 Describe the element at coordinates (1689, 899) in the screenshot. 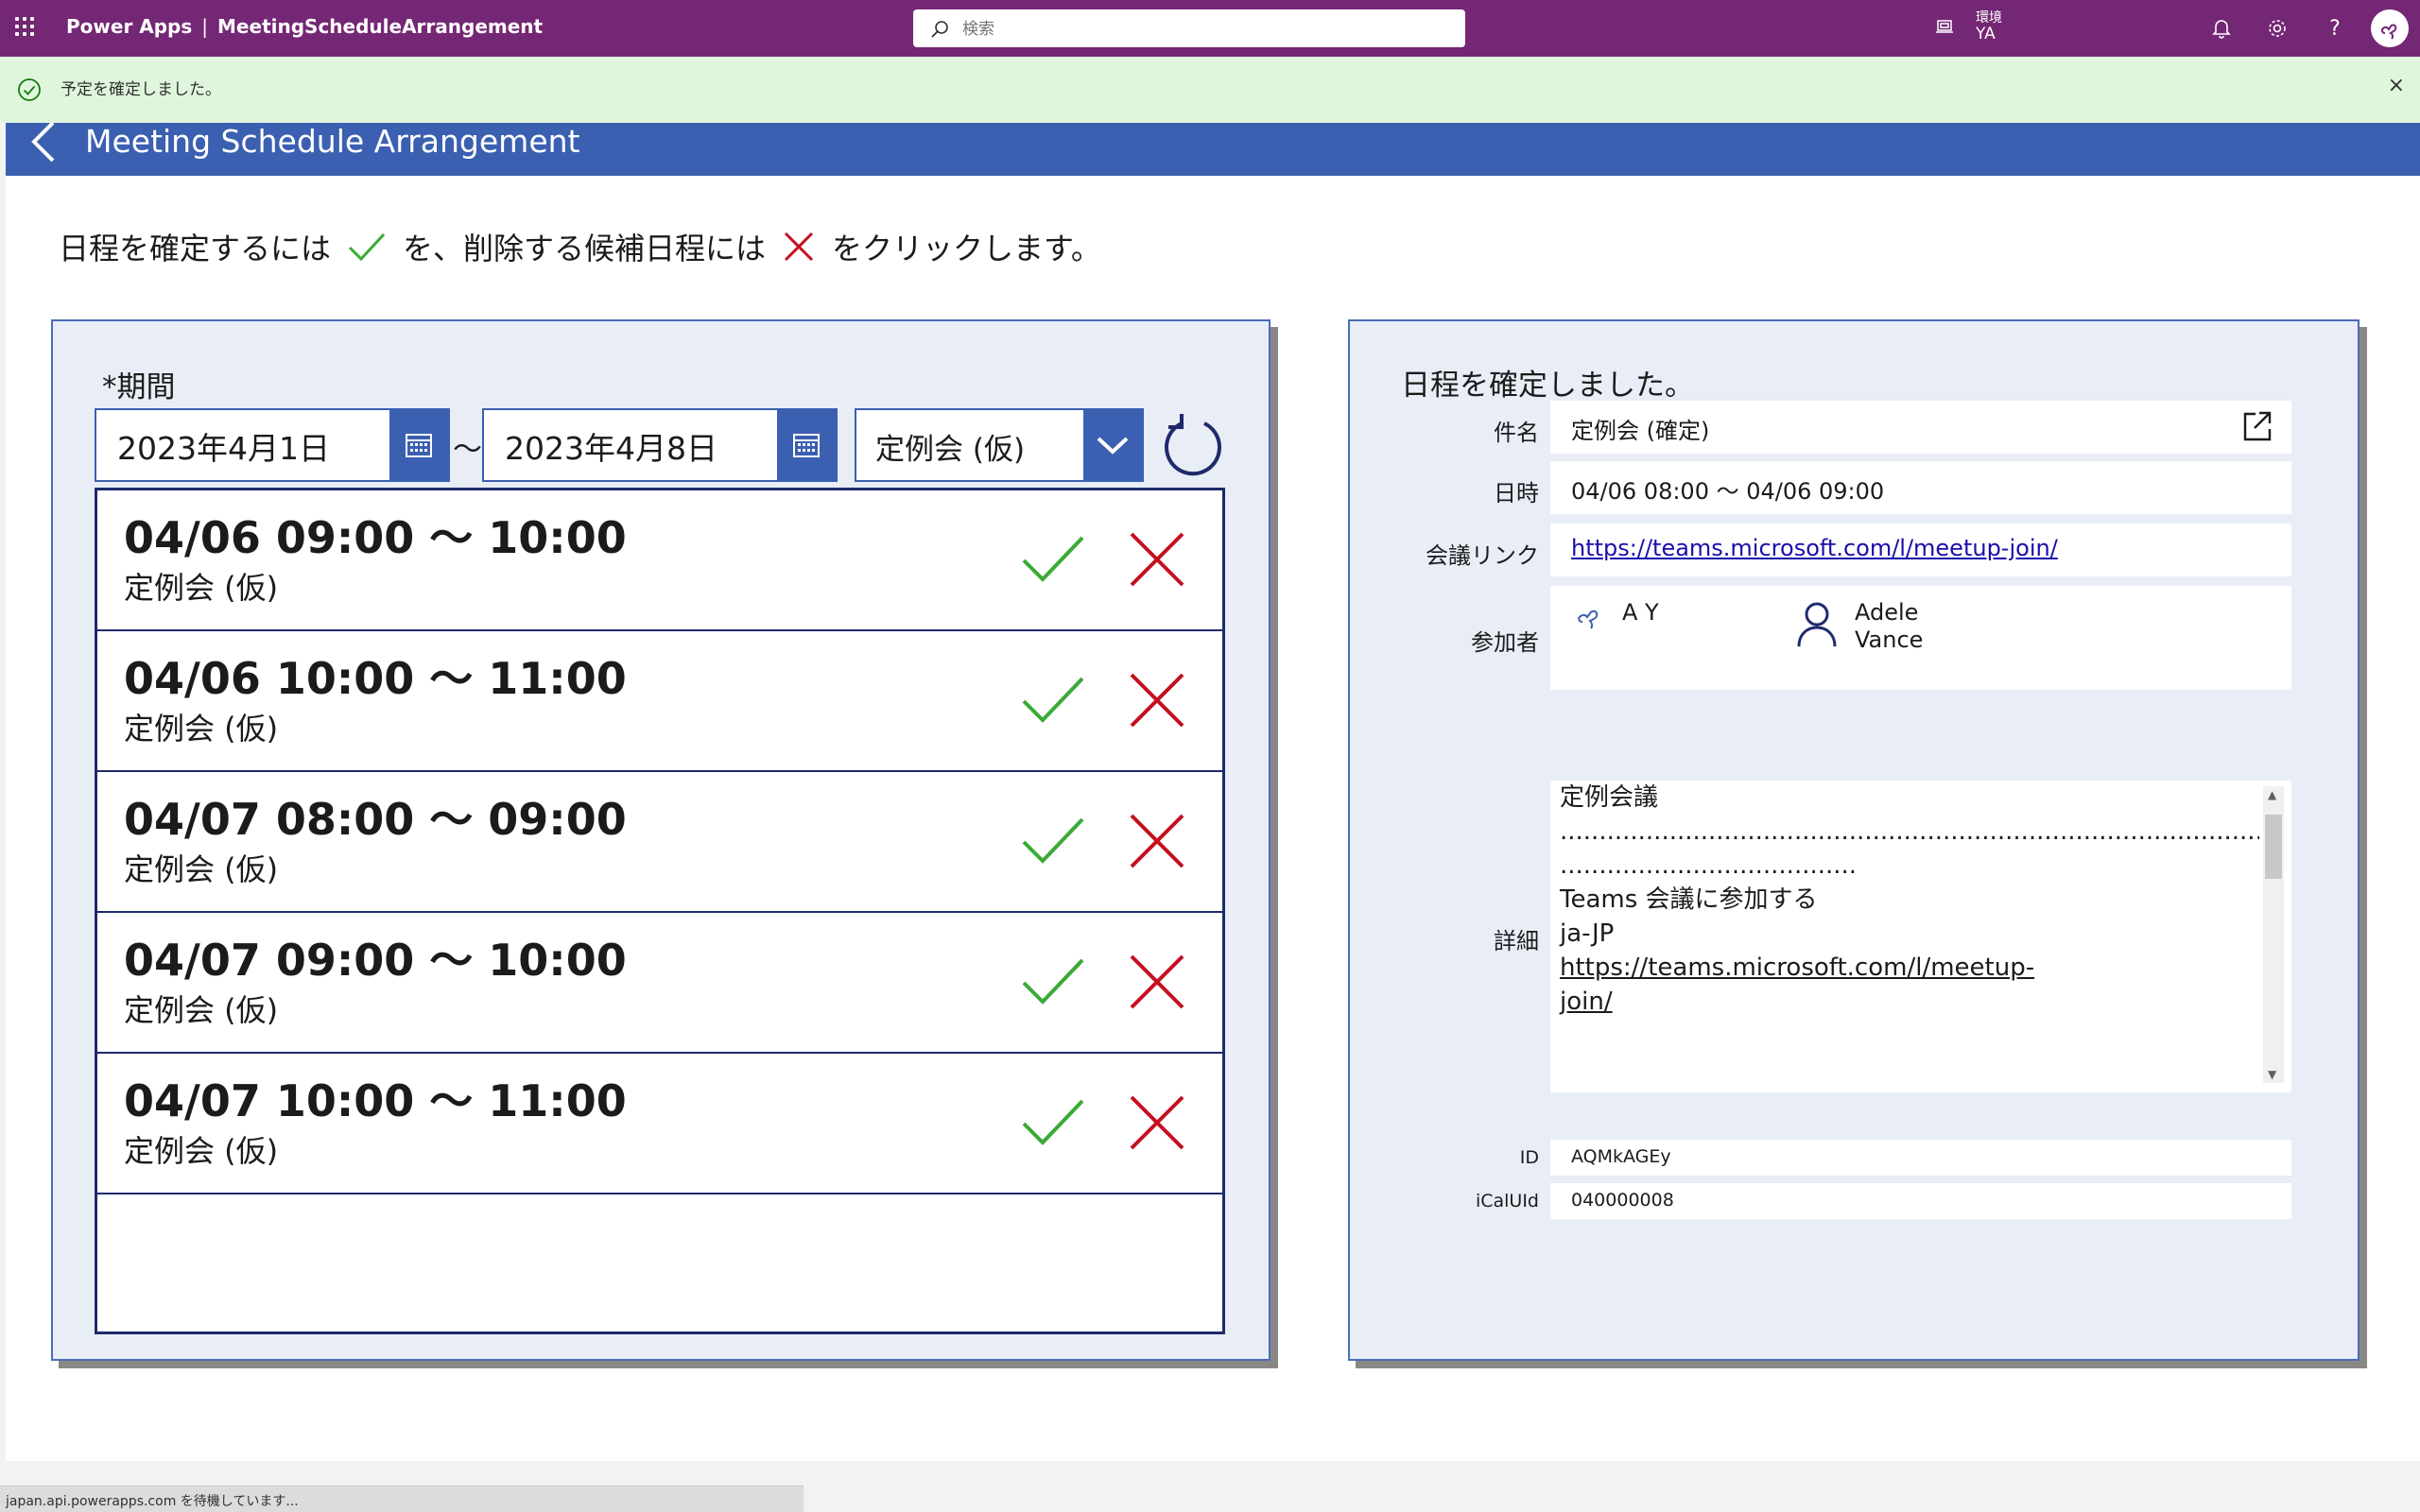

I see `detail-line: Teams 会議に参加する` at that location.